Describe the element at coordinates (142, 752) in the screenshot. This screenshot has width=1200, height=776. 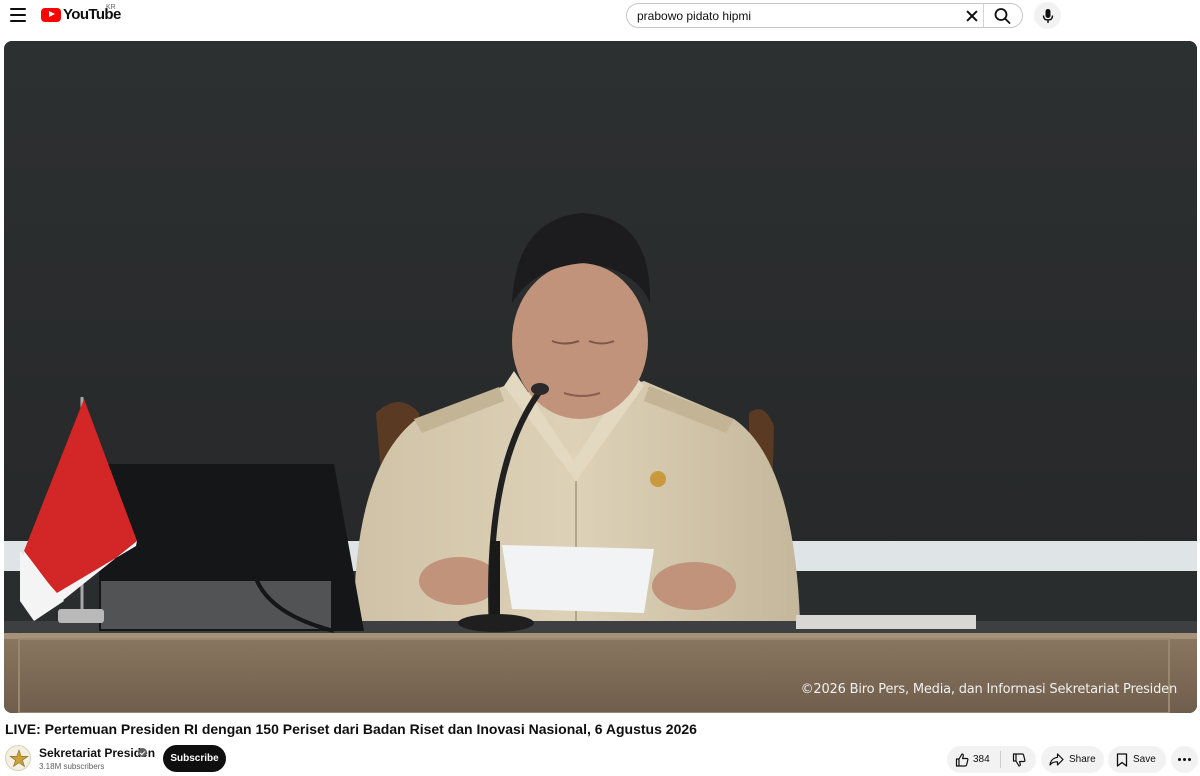
I see `verified-icon` at that location.